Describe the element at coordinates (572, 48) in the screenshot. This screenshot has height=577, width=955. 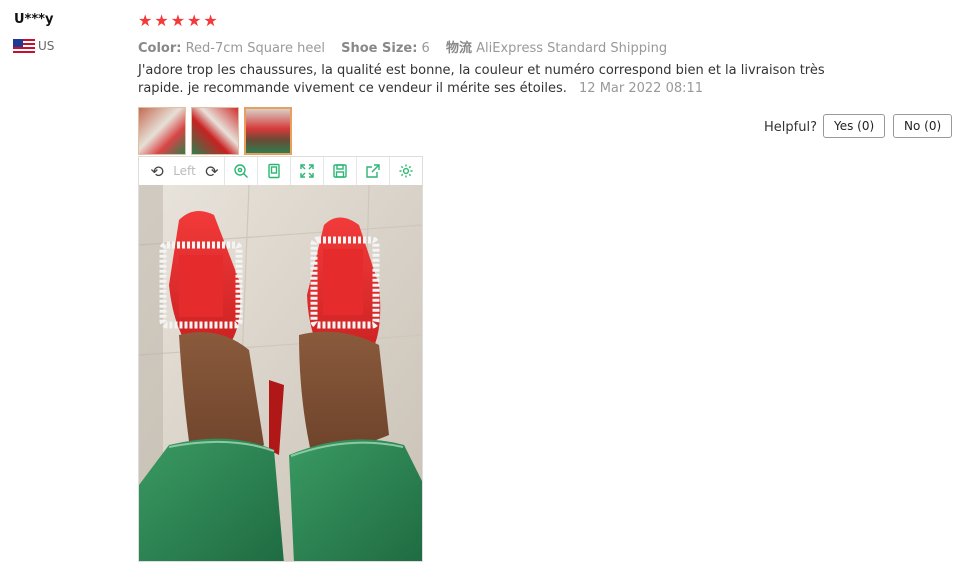
I see `attr-value-shipping: AliExpress Standard Shipping` at that location.